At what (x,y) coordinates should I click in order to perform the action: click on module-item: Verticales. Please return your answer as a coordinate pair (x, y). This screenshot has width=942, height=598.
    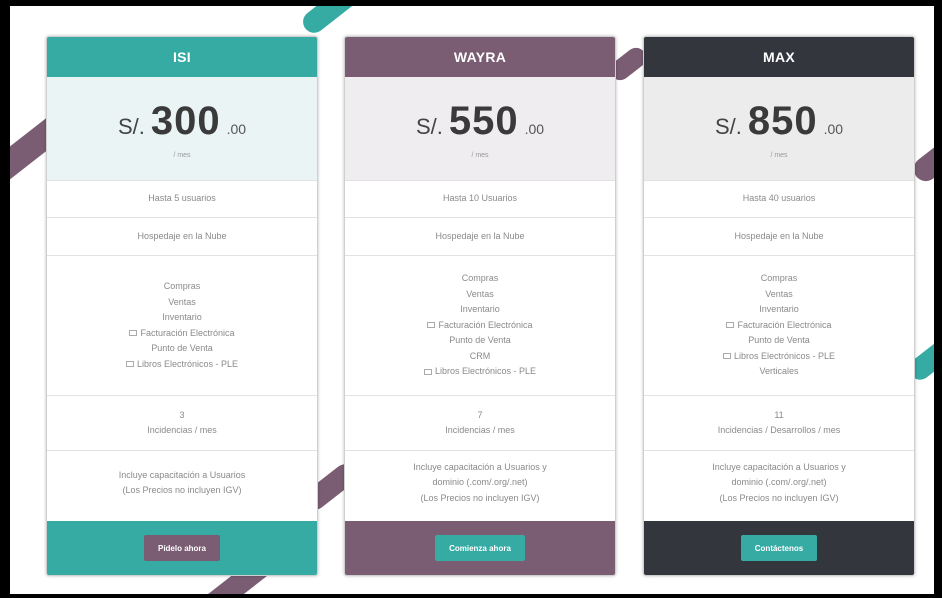
    Looking at the image, I should click on (779, 371).